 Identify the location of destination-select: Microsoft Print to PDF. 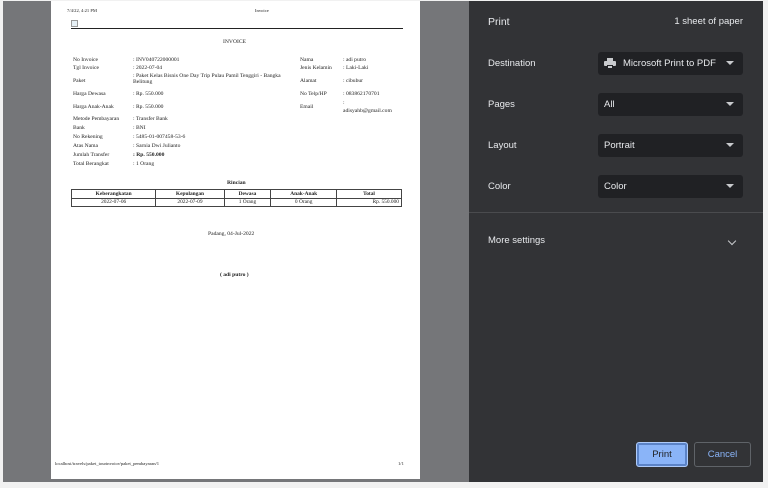
(670, 63).